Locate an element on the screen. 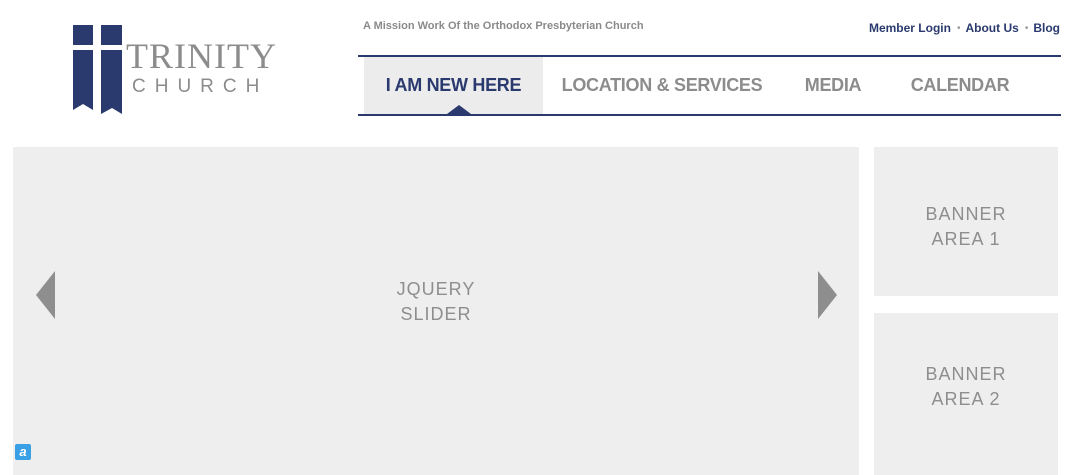 This screenshot has width=1069, height=475. nav-item-calendar: CALENDAR is located at coordinates (960, 85).